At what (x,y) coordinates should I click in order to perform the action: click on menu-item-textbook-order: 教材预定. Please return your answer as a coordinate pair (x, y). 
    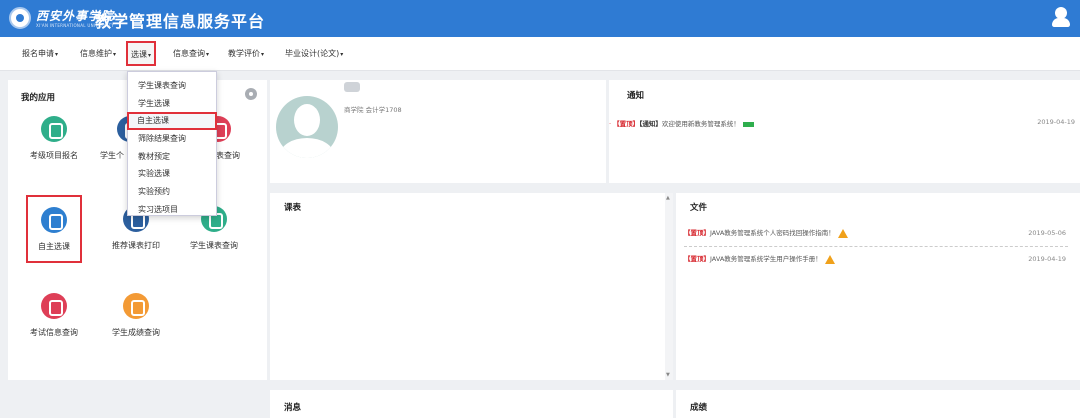
    Looking at the image, I should click on (172, 157).